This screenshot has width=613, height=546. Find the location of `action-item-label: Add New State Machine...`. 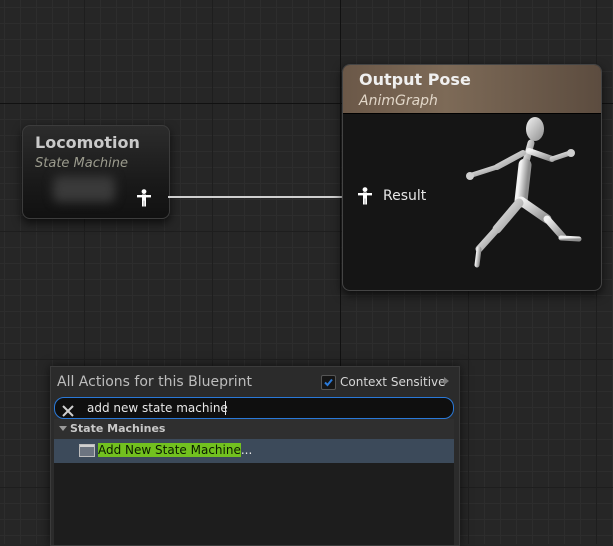

action-item-label: Add New State Machine... is located at coordinates (175, 450).